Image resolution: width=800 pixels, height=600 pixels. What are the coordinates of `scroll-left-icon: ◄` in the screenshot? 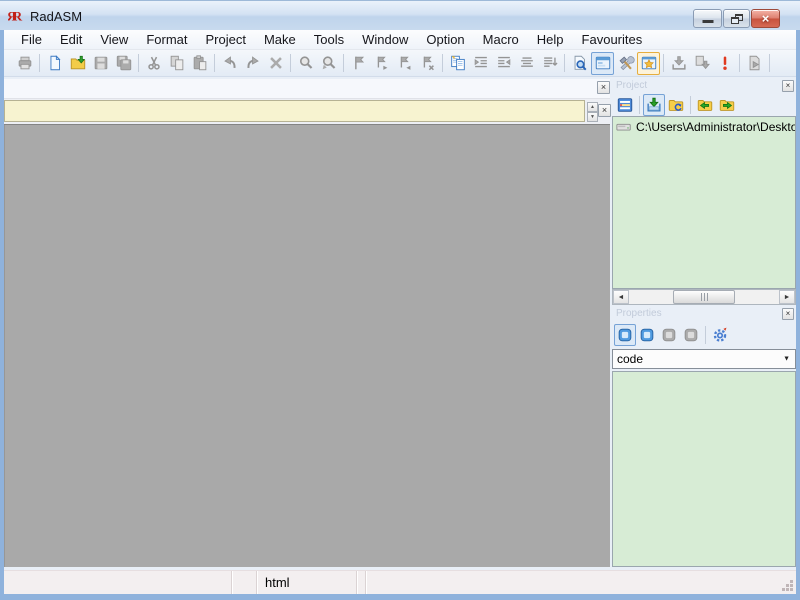 It's located at (621, 297).